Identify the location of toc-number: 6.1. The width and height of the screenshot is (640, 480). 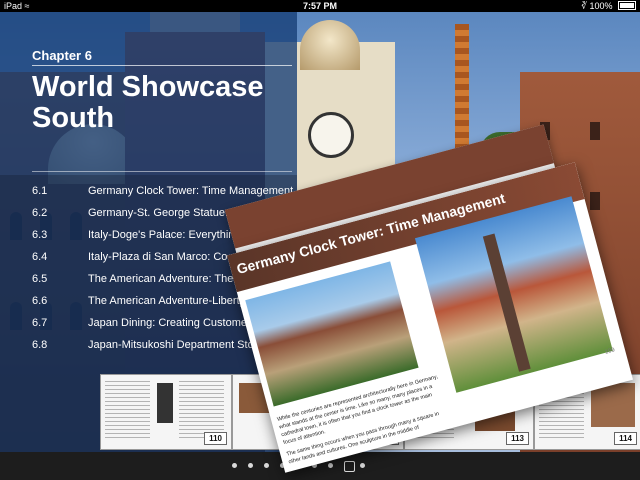
(40, 191).